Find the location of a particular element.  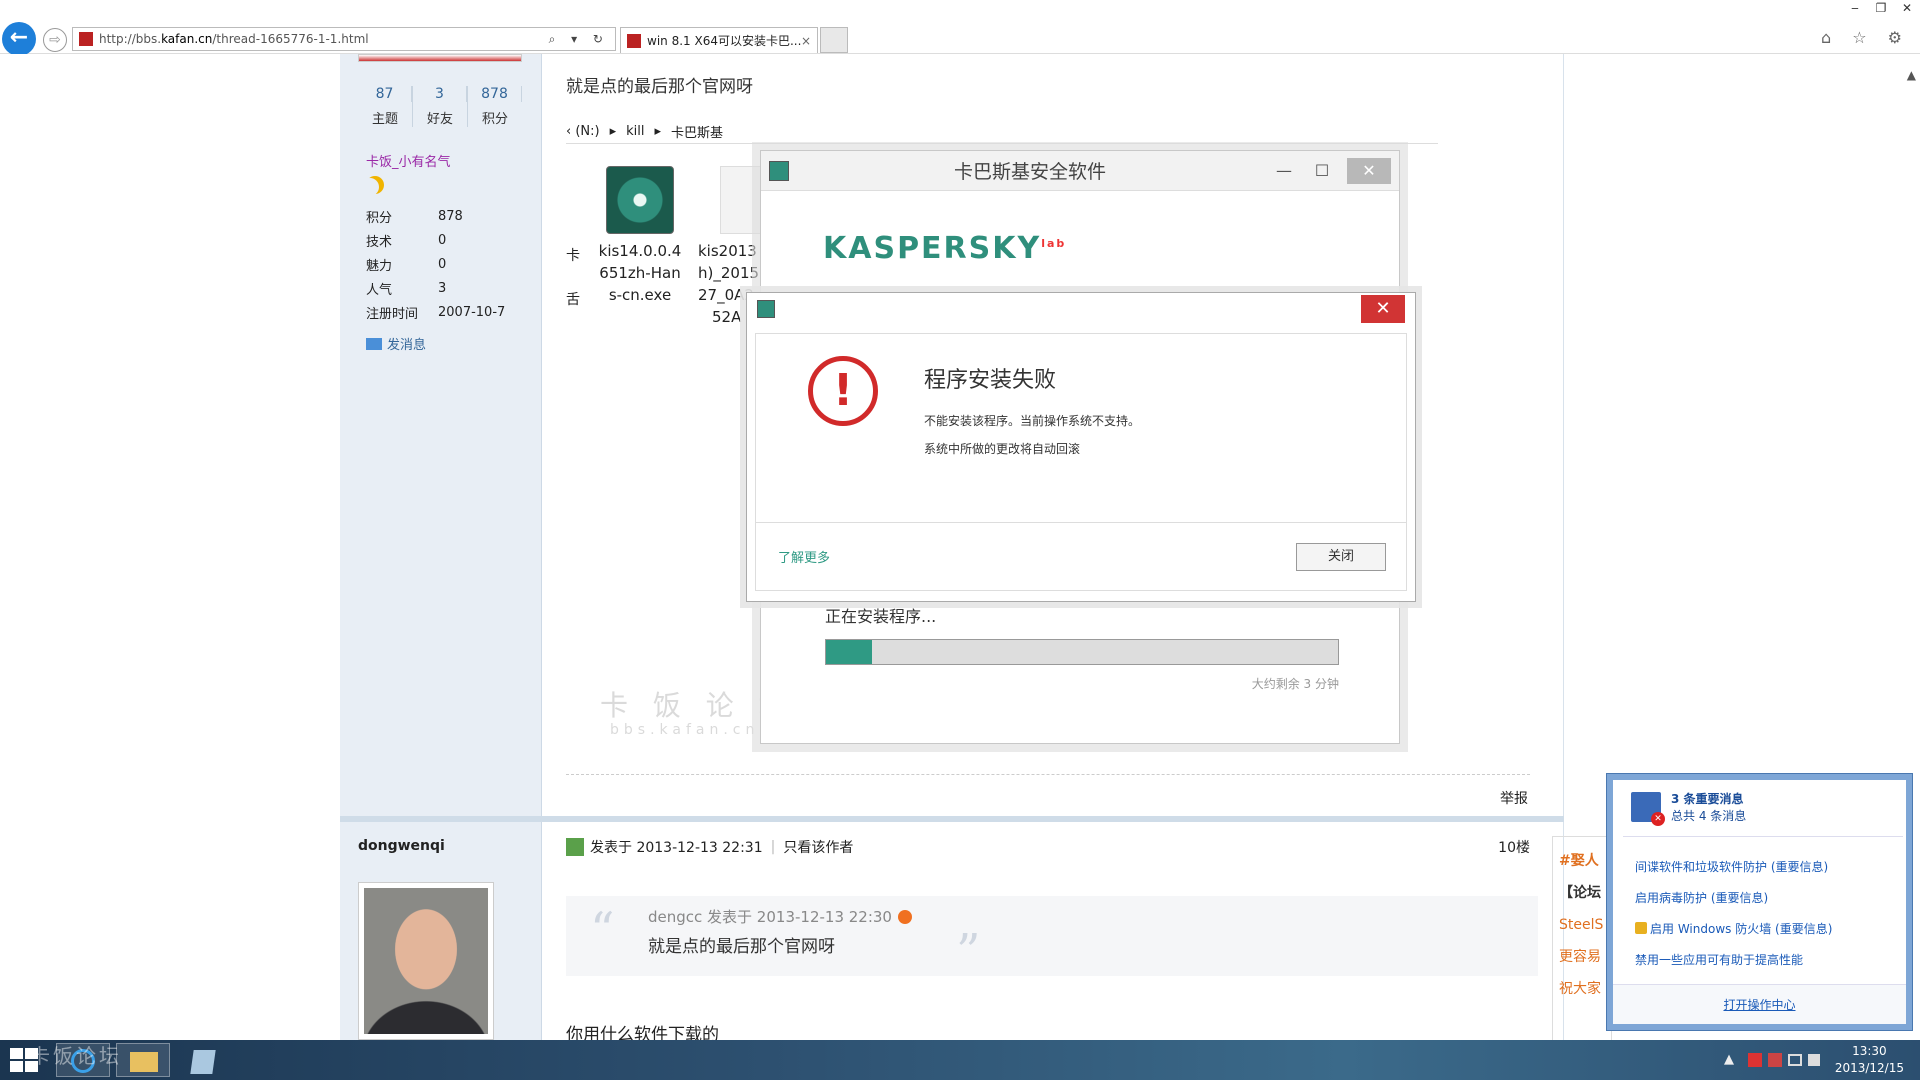

action-item: 禁用一些应用可有助于提高性能 is located at coordinates (1733, 960).